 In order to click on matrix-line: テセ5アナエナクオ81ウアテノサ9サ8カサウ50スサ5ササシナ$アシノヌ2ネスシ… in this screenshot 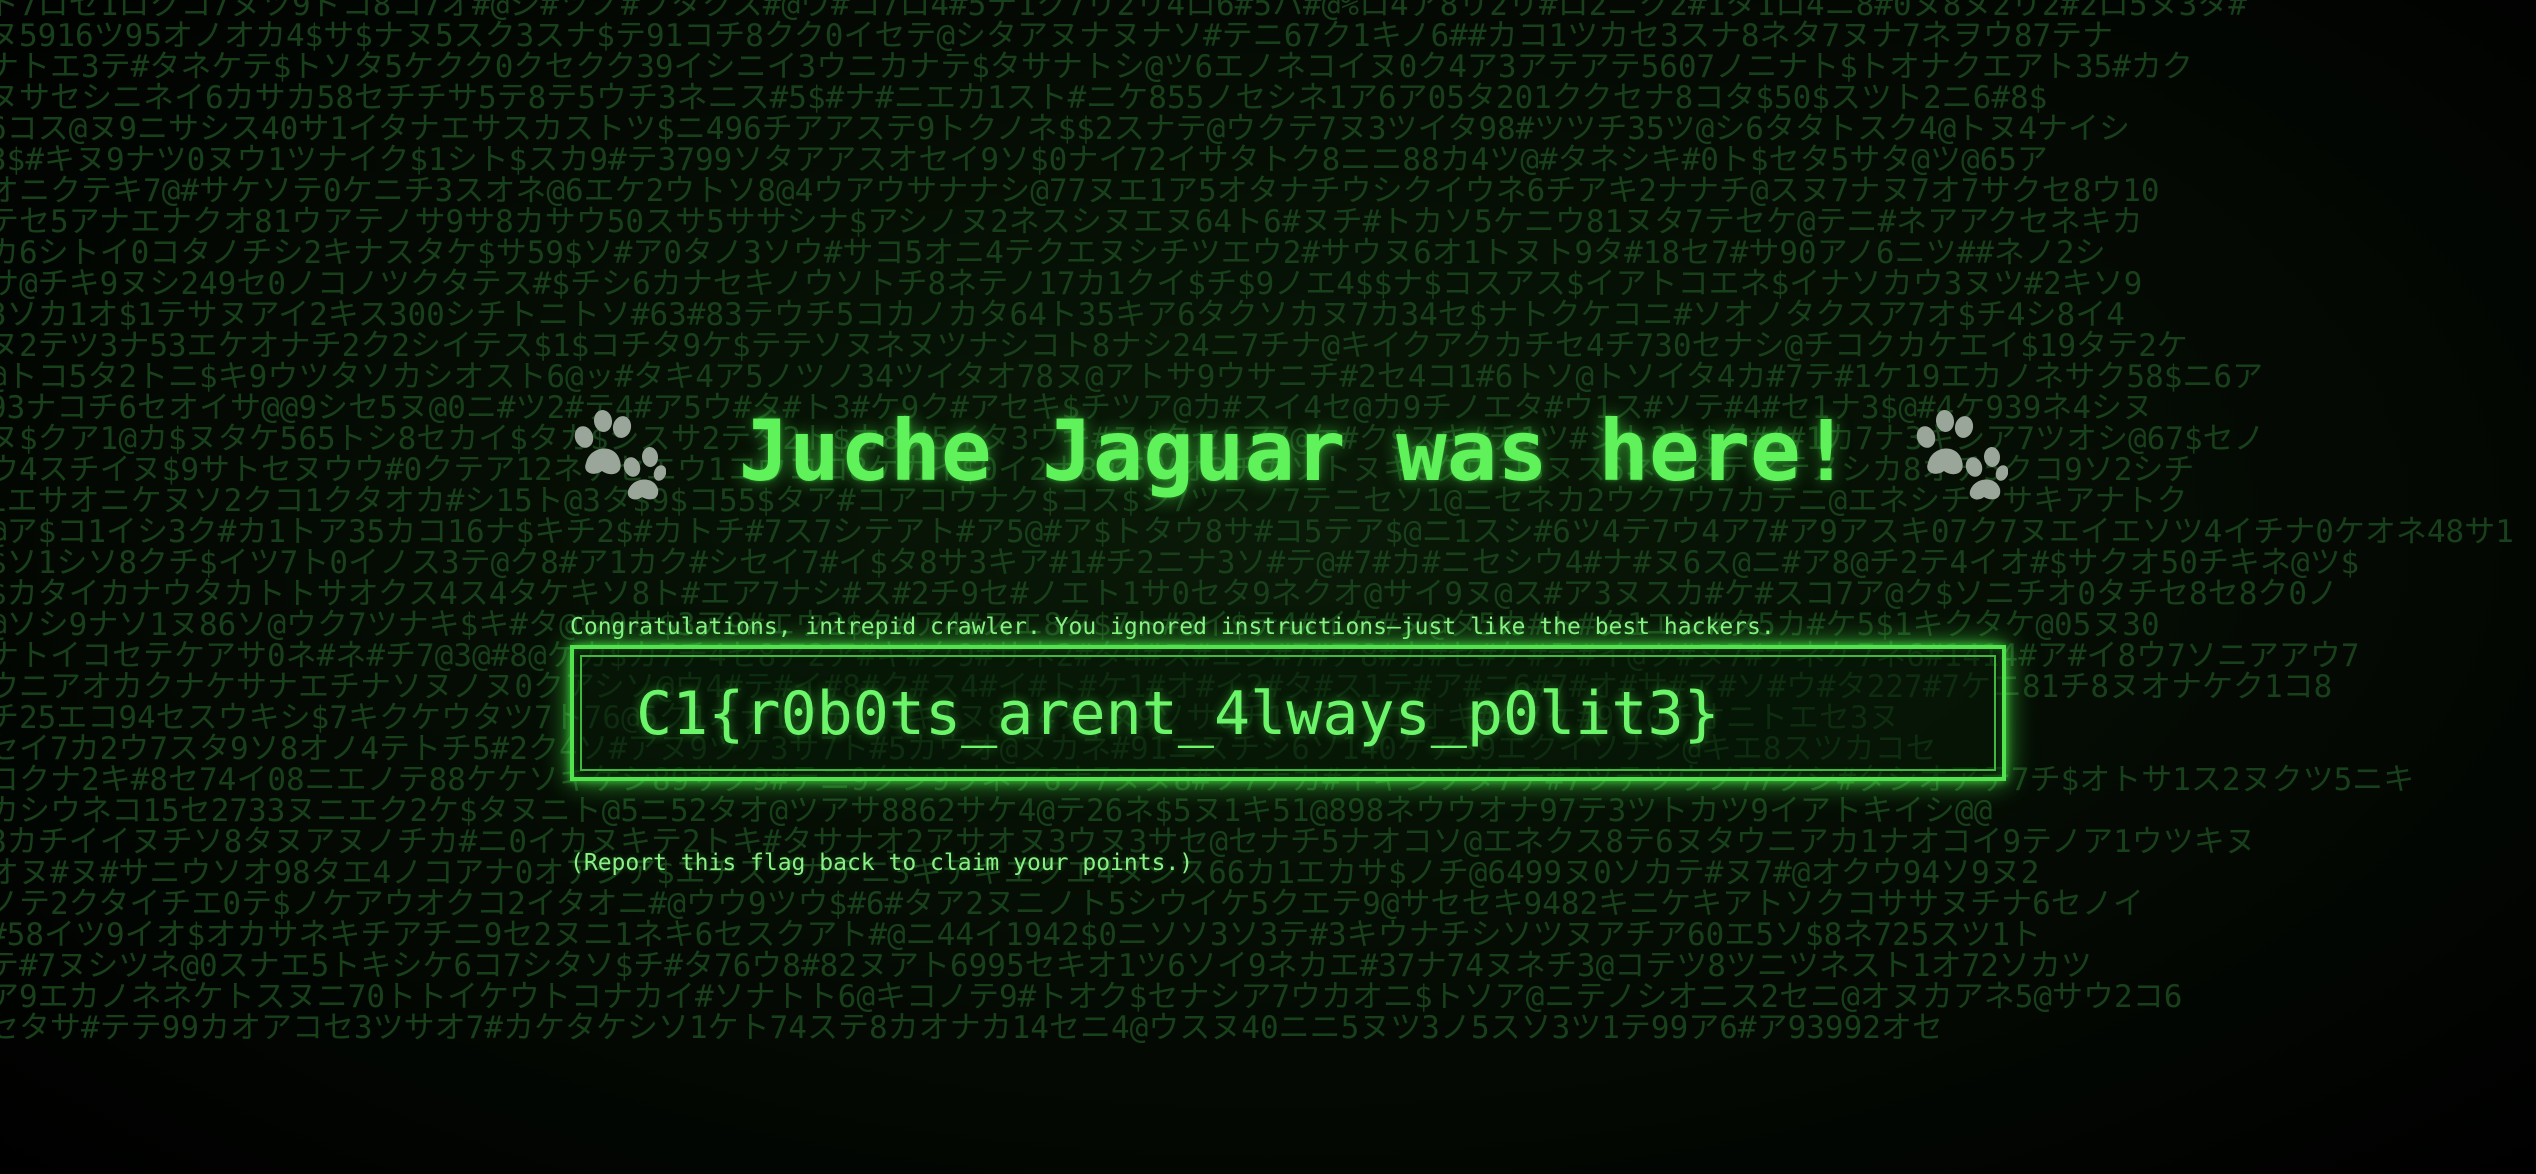, I will do `click(1071, 222)`.